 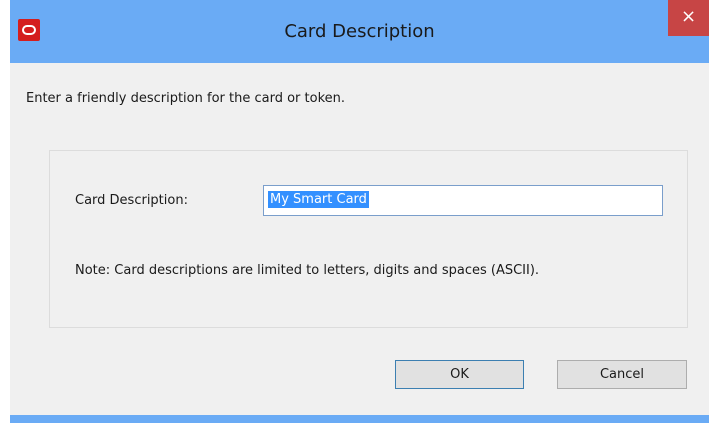 I want to click on title-bar: Card Description ×, so click(x=359, y=31).